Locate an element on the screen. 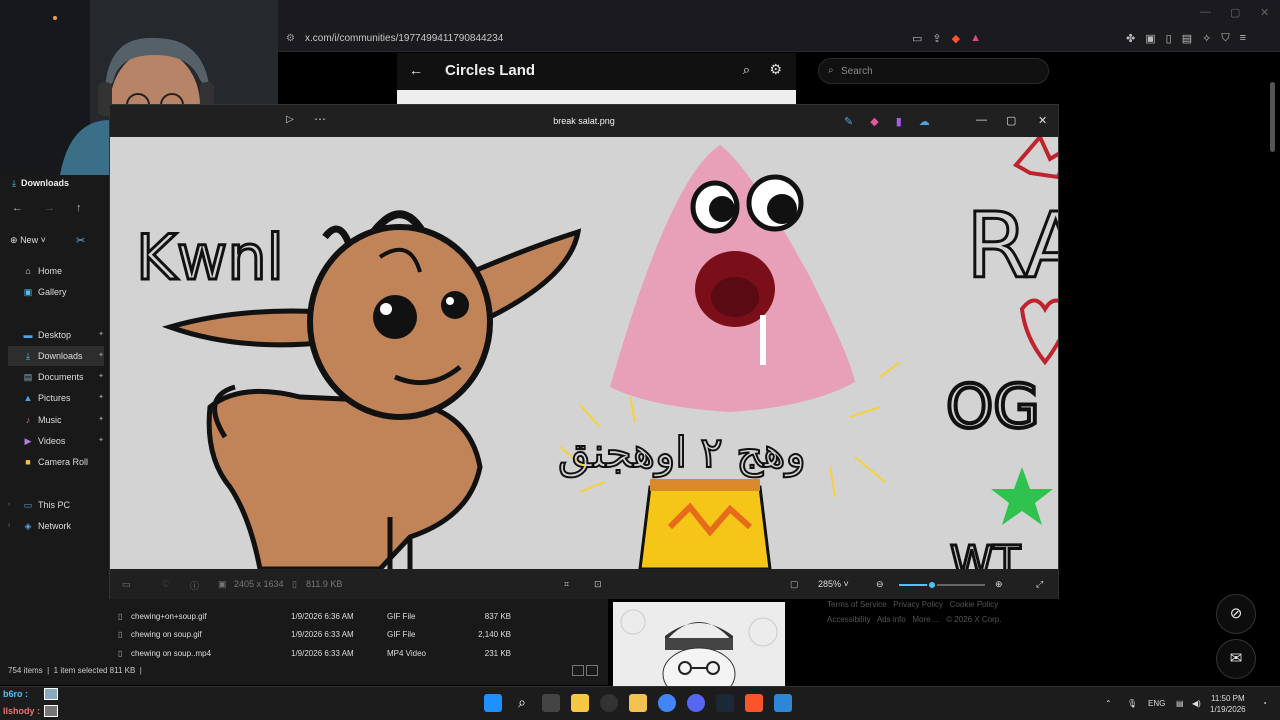 The height and width of the screenshot is (720, 1280). media-icon: ▣ is located at coordinates (1150, 38).